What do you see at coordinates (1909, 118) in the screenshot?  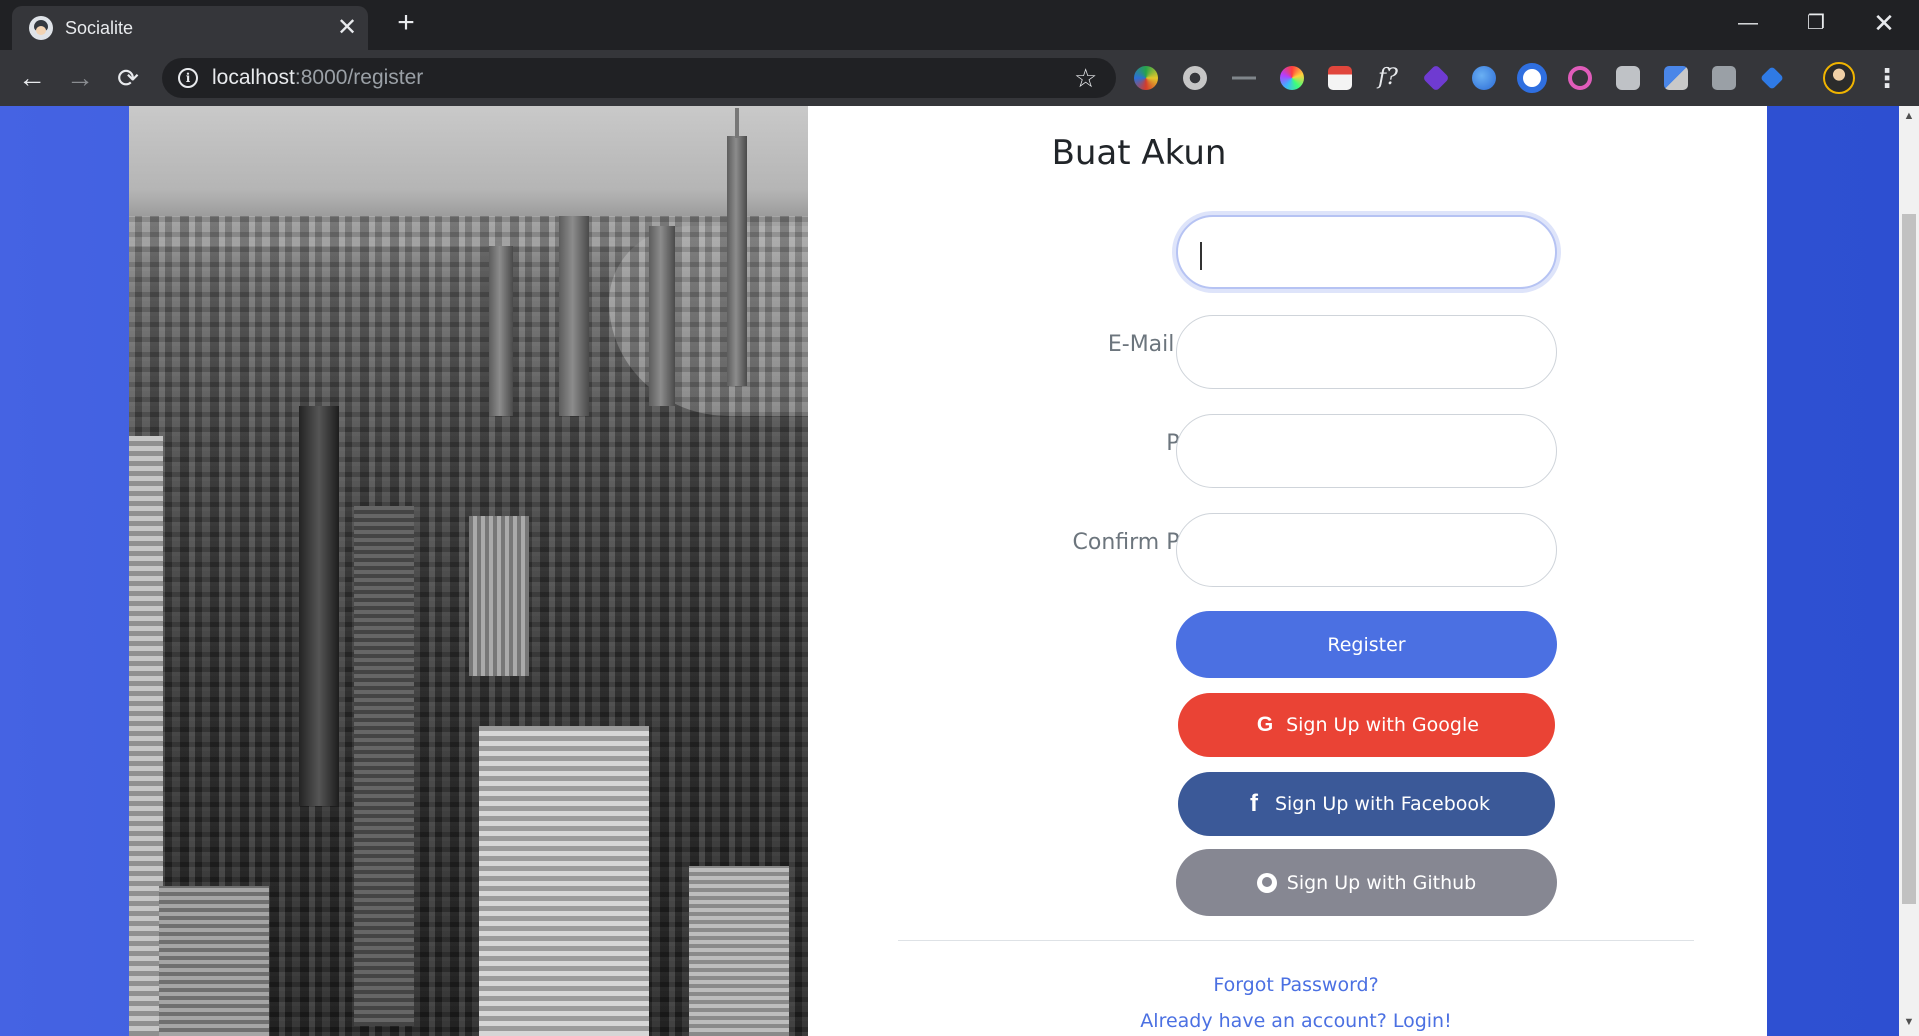 I see `scroll-up-arrow-icon: ▲` at bounding box center [1909, 118].